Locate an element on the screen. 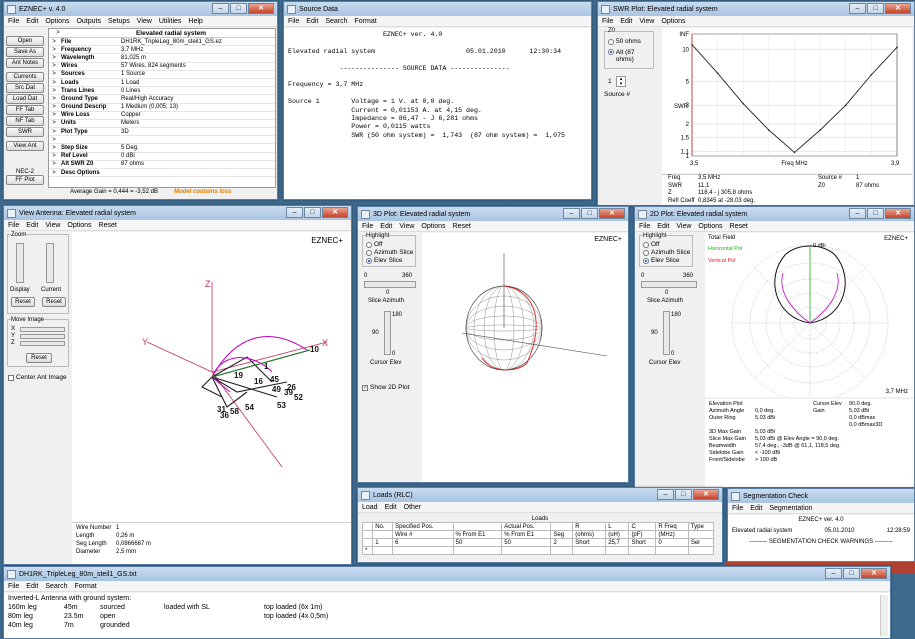  save-as-button: Save As is located at coordinates (25, 52).